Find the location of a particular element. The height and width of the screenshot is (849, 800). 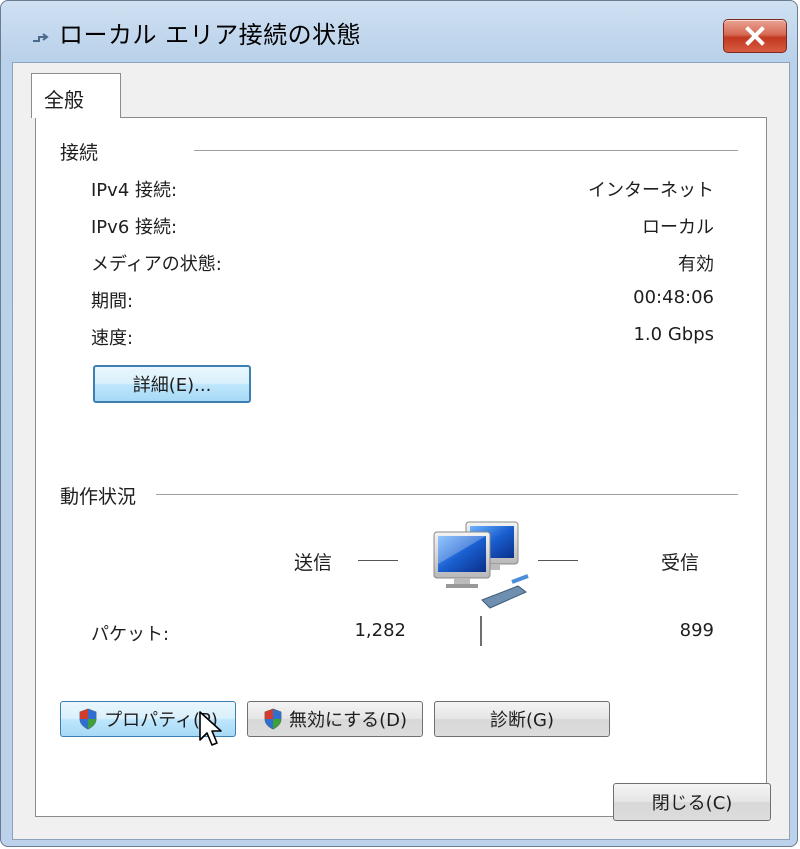

sent-label: 送信 is located at coordinates (313, 563).